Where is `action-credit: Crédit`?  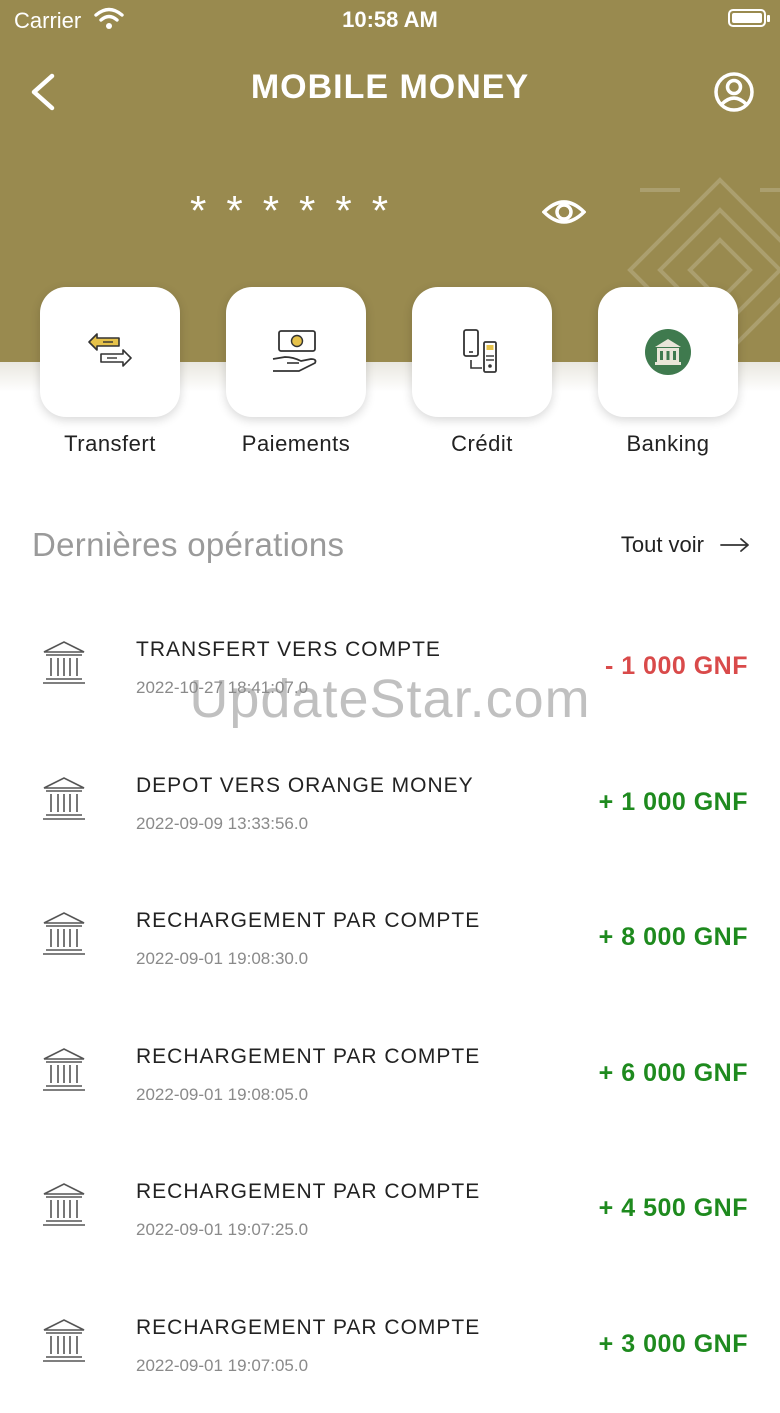 action-credit: Crédit is located at coordinates (482, 372).